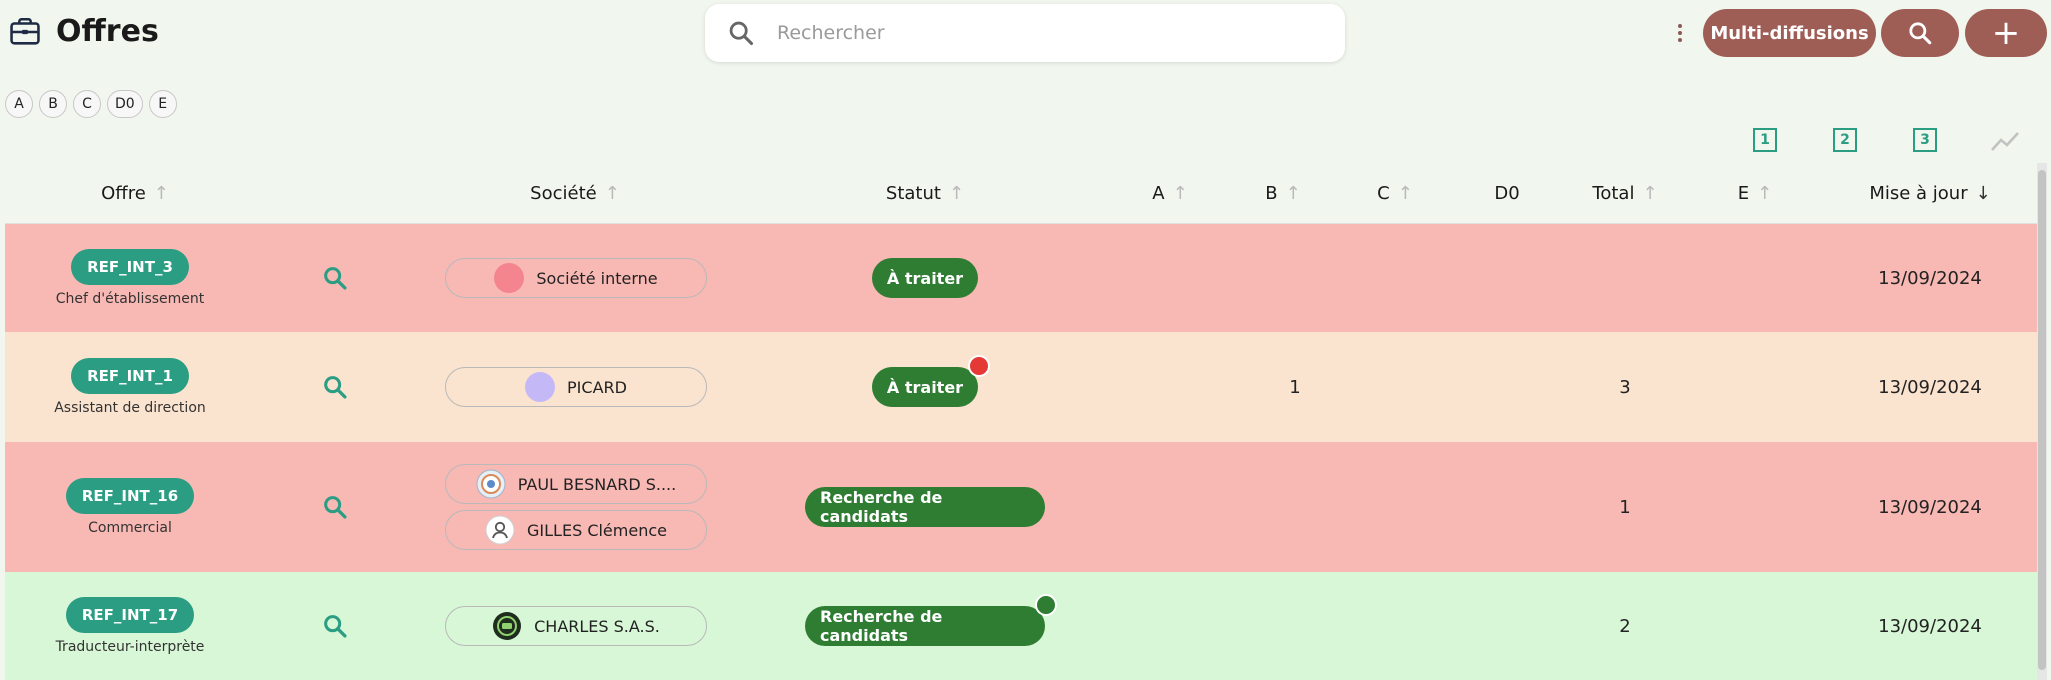  What do you see at coordinates (500, 530) in the screenshot?
I see `person-icon` at bounding box center [500, 530].